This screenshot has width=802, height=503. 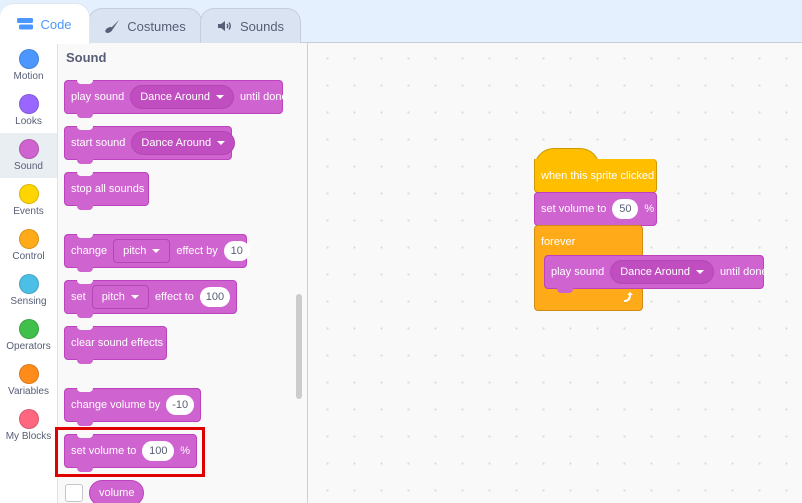 I want to click on clear-sound-effects-block: clear sound effects, so click(x=115, y=345).